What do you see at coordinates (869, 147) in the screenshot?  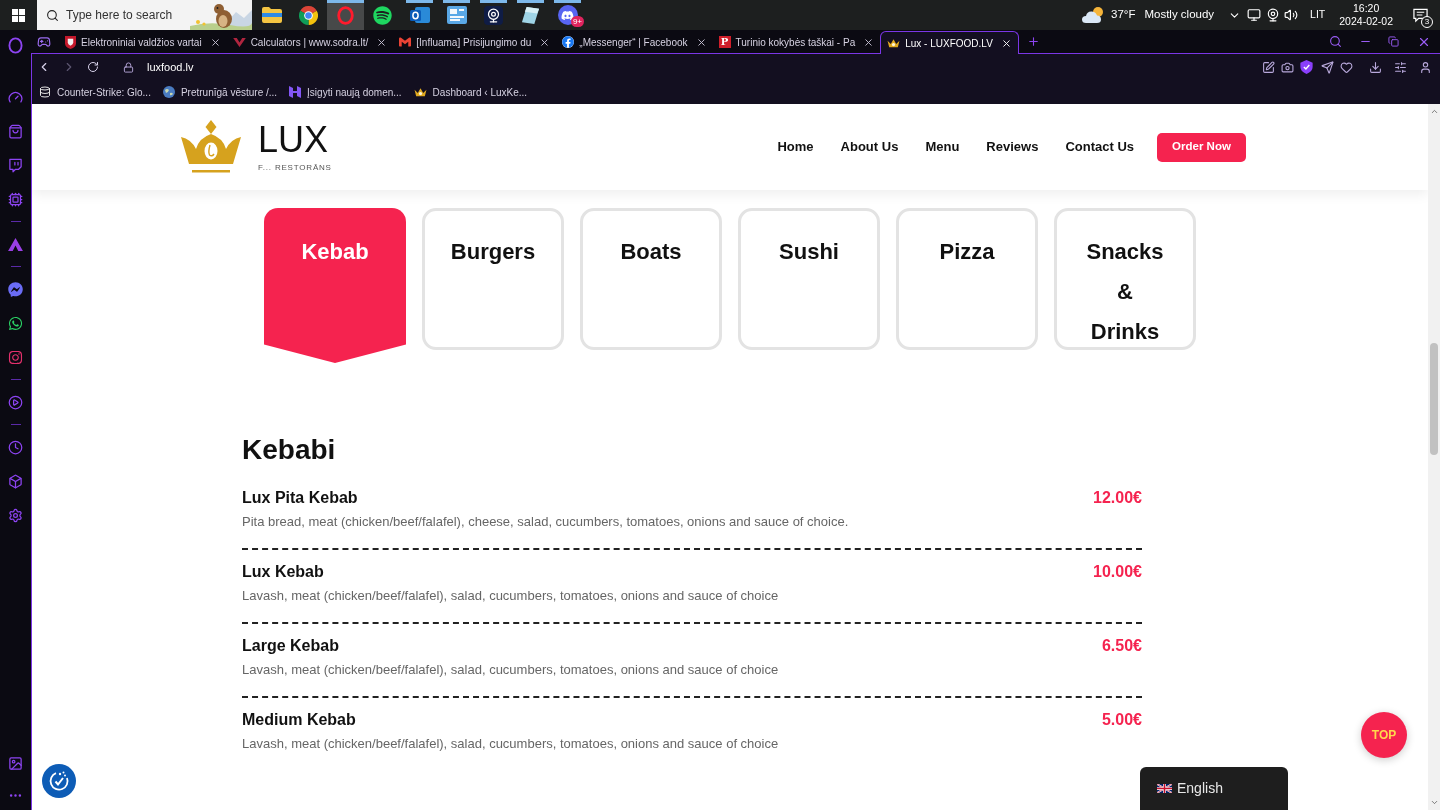 I see `nav-link: About Us` at bounding box center [869, 147].